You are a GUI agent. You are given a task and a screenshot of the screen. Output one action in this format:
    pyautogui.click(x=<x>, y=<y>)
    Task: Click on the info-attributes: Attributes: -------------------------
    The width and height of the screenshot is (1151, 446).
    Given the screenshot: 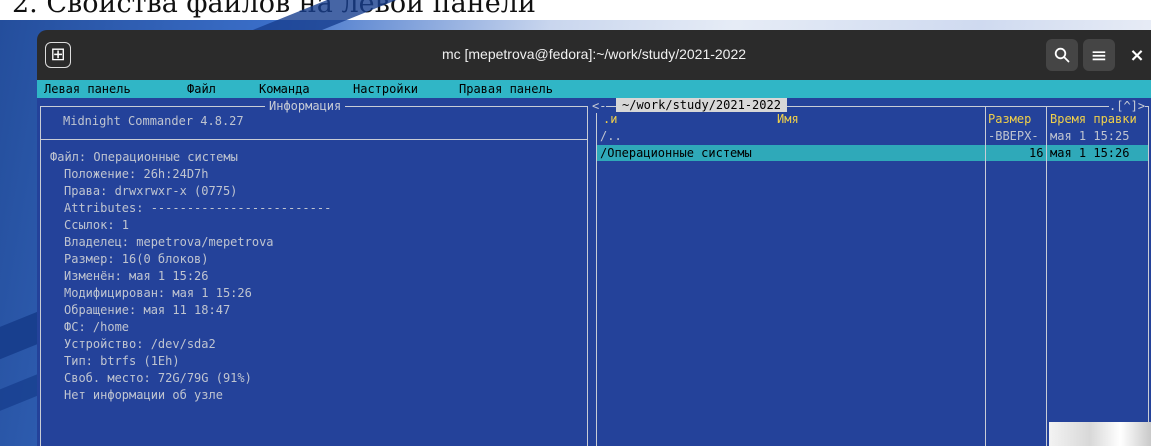 What is the action you would take?
    pyautogui.click(x=198, y=208)
    